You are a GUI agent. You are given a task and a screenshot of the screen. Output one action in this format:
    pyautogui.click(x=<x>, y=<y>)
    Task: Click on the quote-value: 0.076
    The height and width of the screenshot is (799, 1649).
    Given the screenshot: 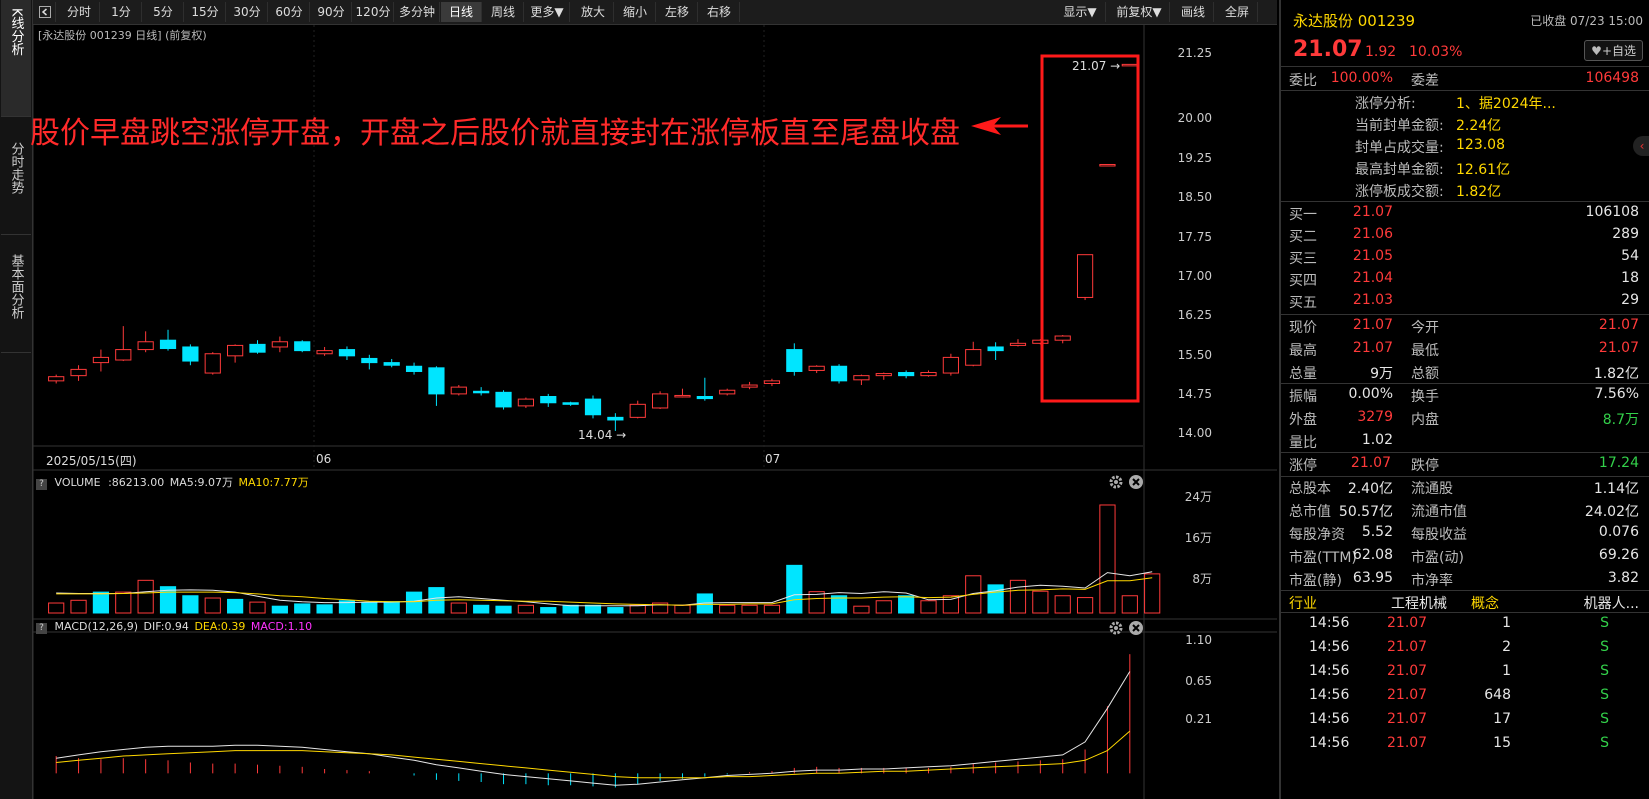 What is the action you would take?
    pyautogui.click(x=1618, y=532)
    